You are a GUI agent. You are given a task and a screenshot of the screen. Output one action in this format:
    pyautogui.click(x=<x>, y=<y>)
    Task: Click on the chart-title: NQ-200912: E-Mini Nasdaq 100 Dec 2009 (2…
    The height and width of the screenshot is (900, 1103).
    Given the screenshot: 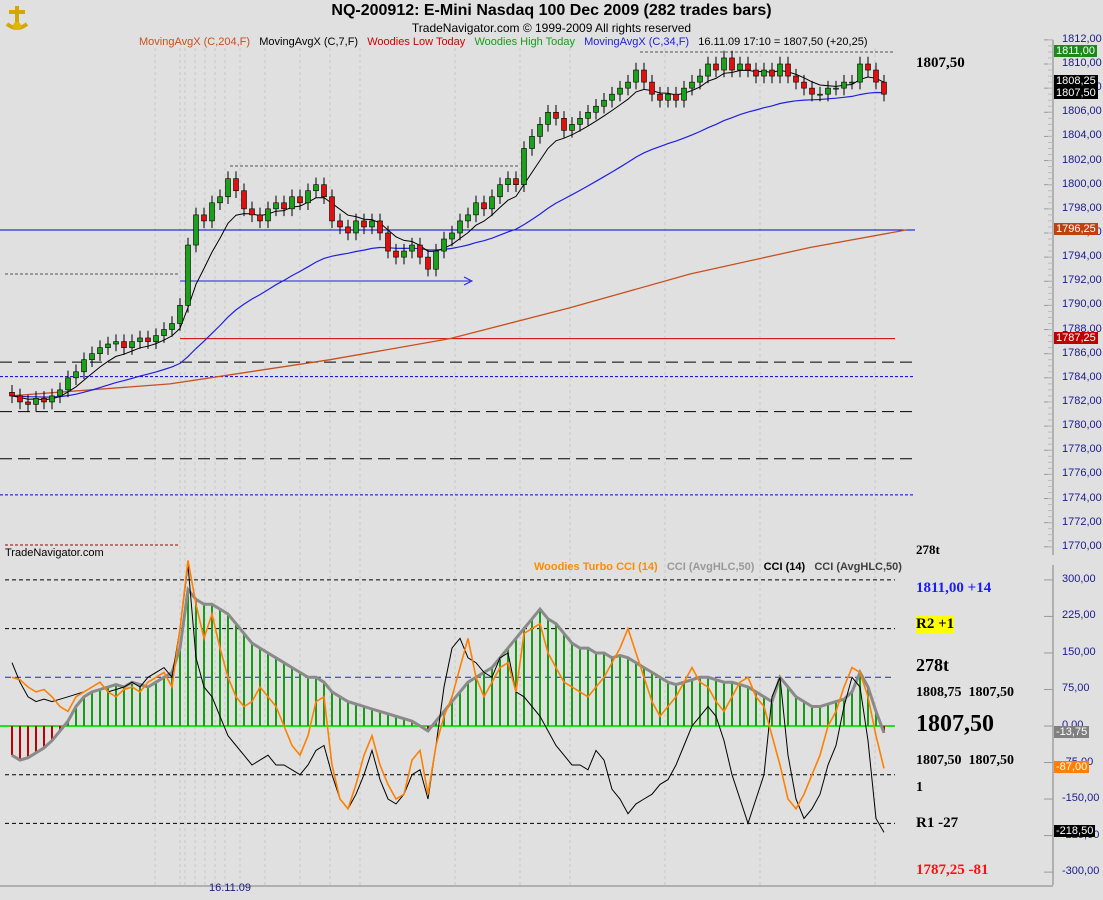 What is the action you would take?
    pyautogui.click(x=551, y=10)
    